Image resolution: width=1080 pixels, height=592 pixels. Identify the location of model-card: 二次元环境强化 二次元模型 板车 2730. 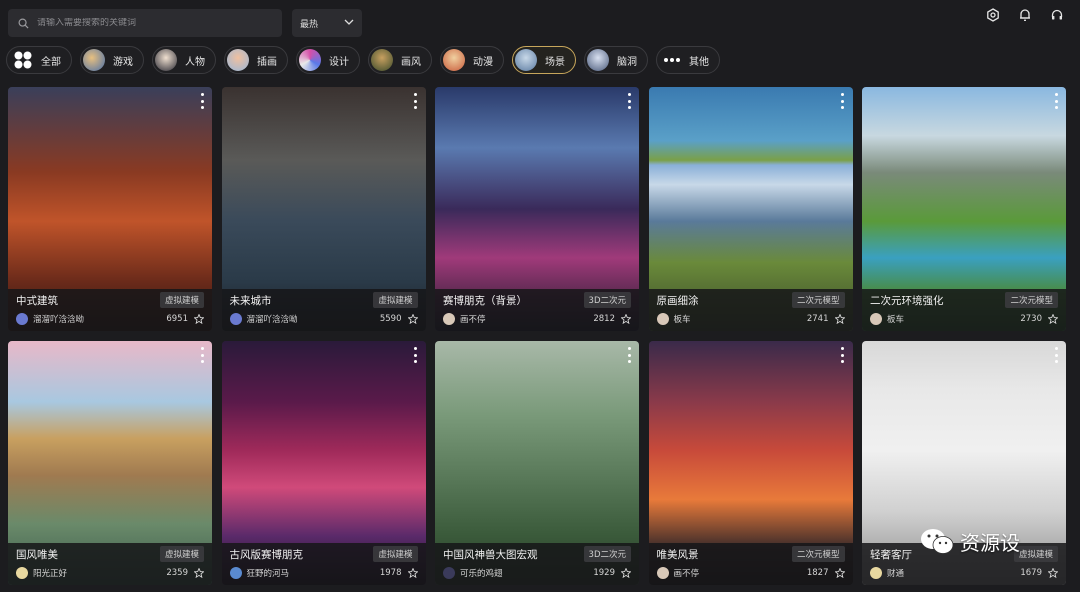
(964, 209).